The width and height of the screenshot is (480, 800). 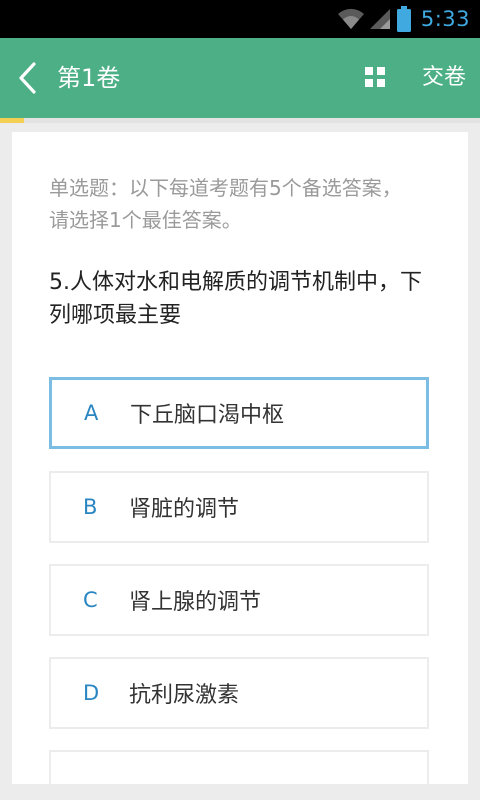 I want to click on back-arrow-icon, so click(x=30, y=78).